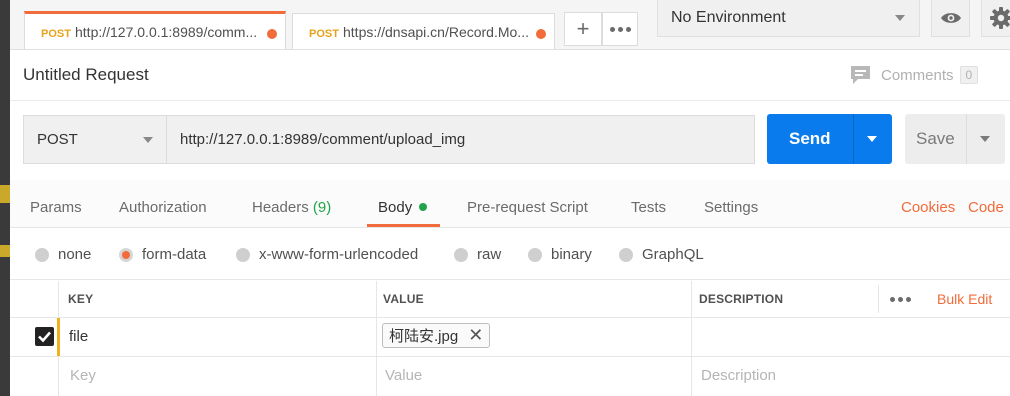  What do you see at coordinates (917, 75) in the screenshot?
I see `comments-label: Comments` at bounding box center [917, 75].